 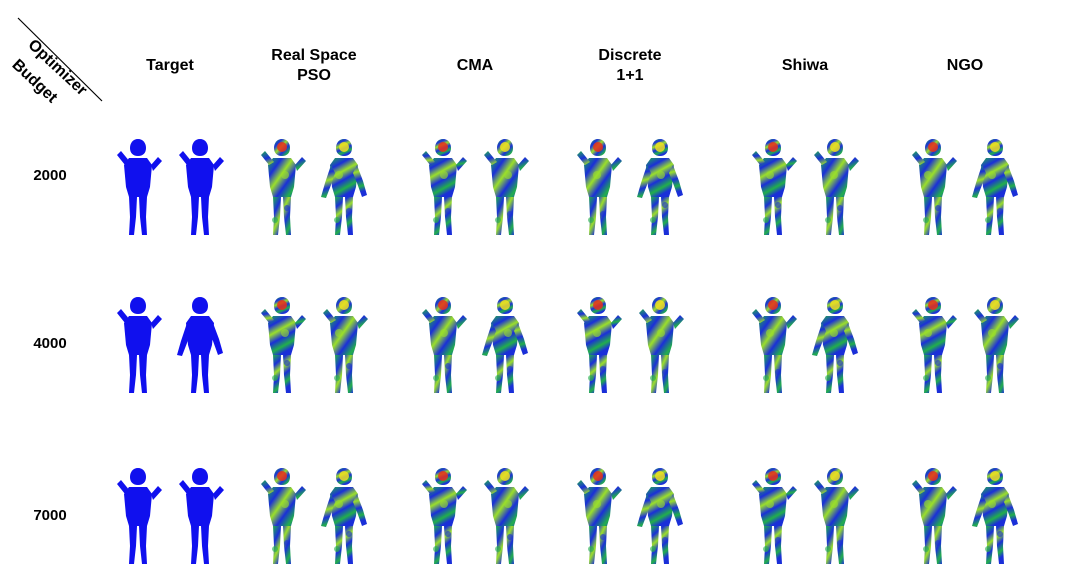 What do you see at coordinates (965, 66) in the screenshot?
I see `column-header-5: NGO` at bounding box center [965, 66].